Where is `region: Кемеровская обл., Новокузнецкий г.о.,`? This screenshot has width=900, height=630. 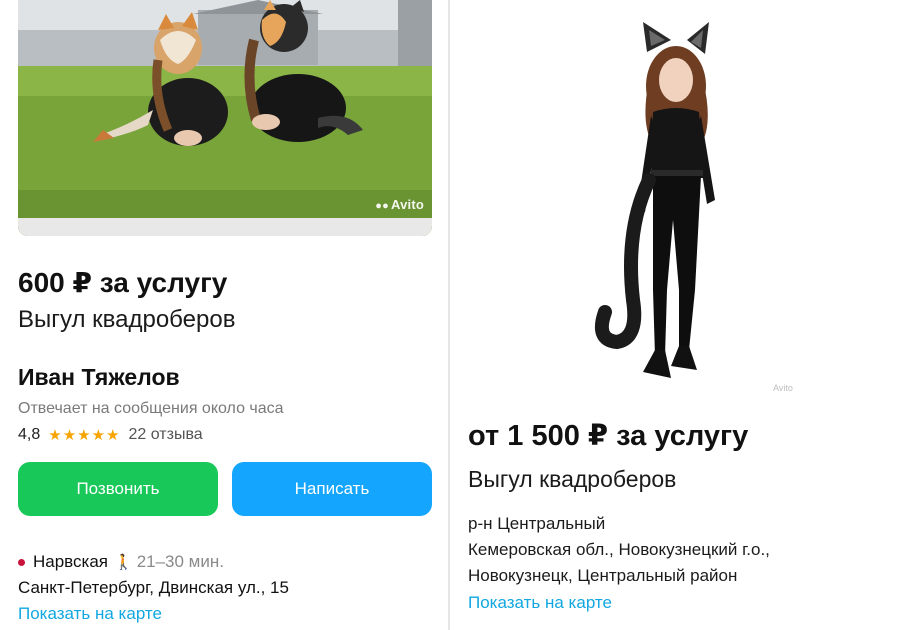
region: Кемеровская обл., Новокузнецкий г.о., is located at coordinates (619, 549).